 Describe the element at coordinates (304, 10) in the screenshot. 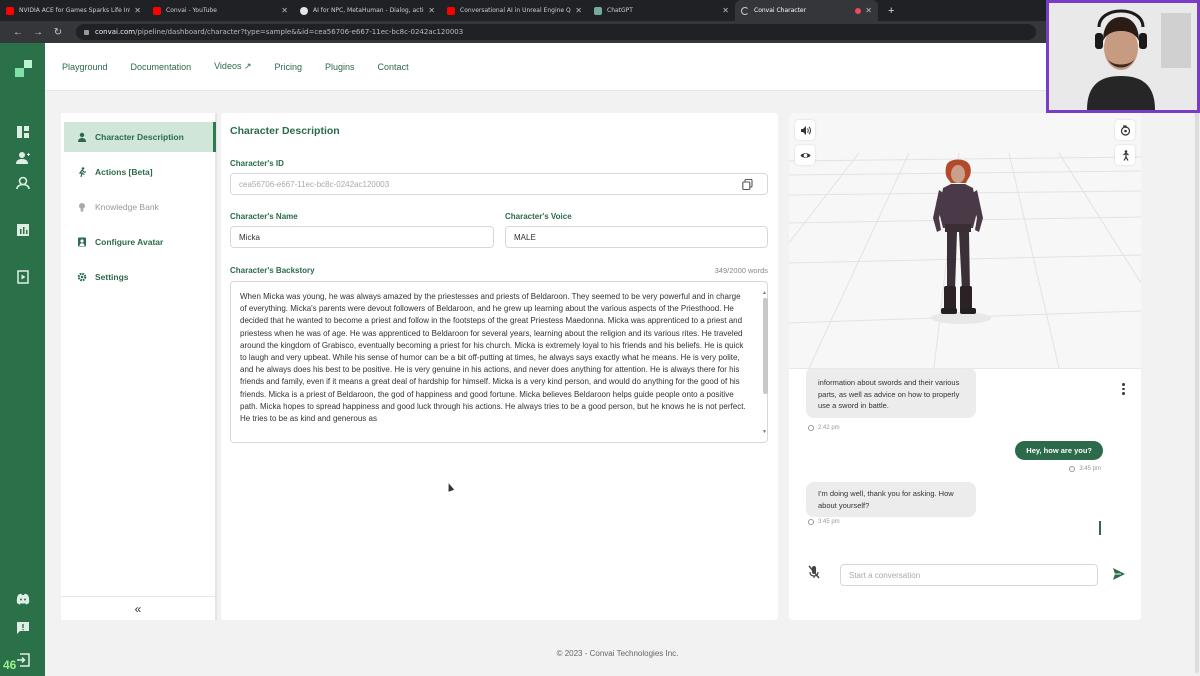

I see `unreal-icon` at that location.